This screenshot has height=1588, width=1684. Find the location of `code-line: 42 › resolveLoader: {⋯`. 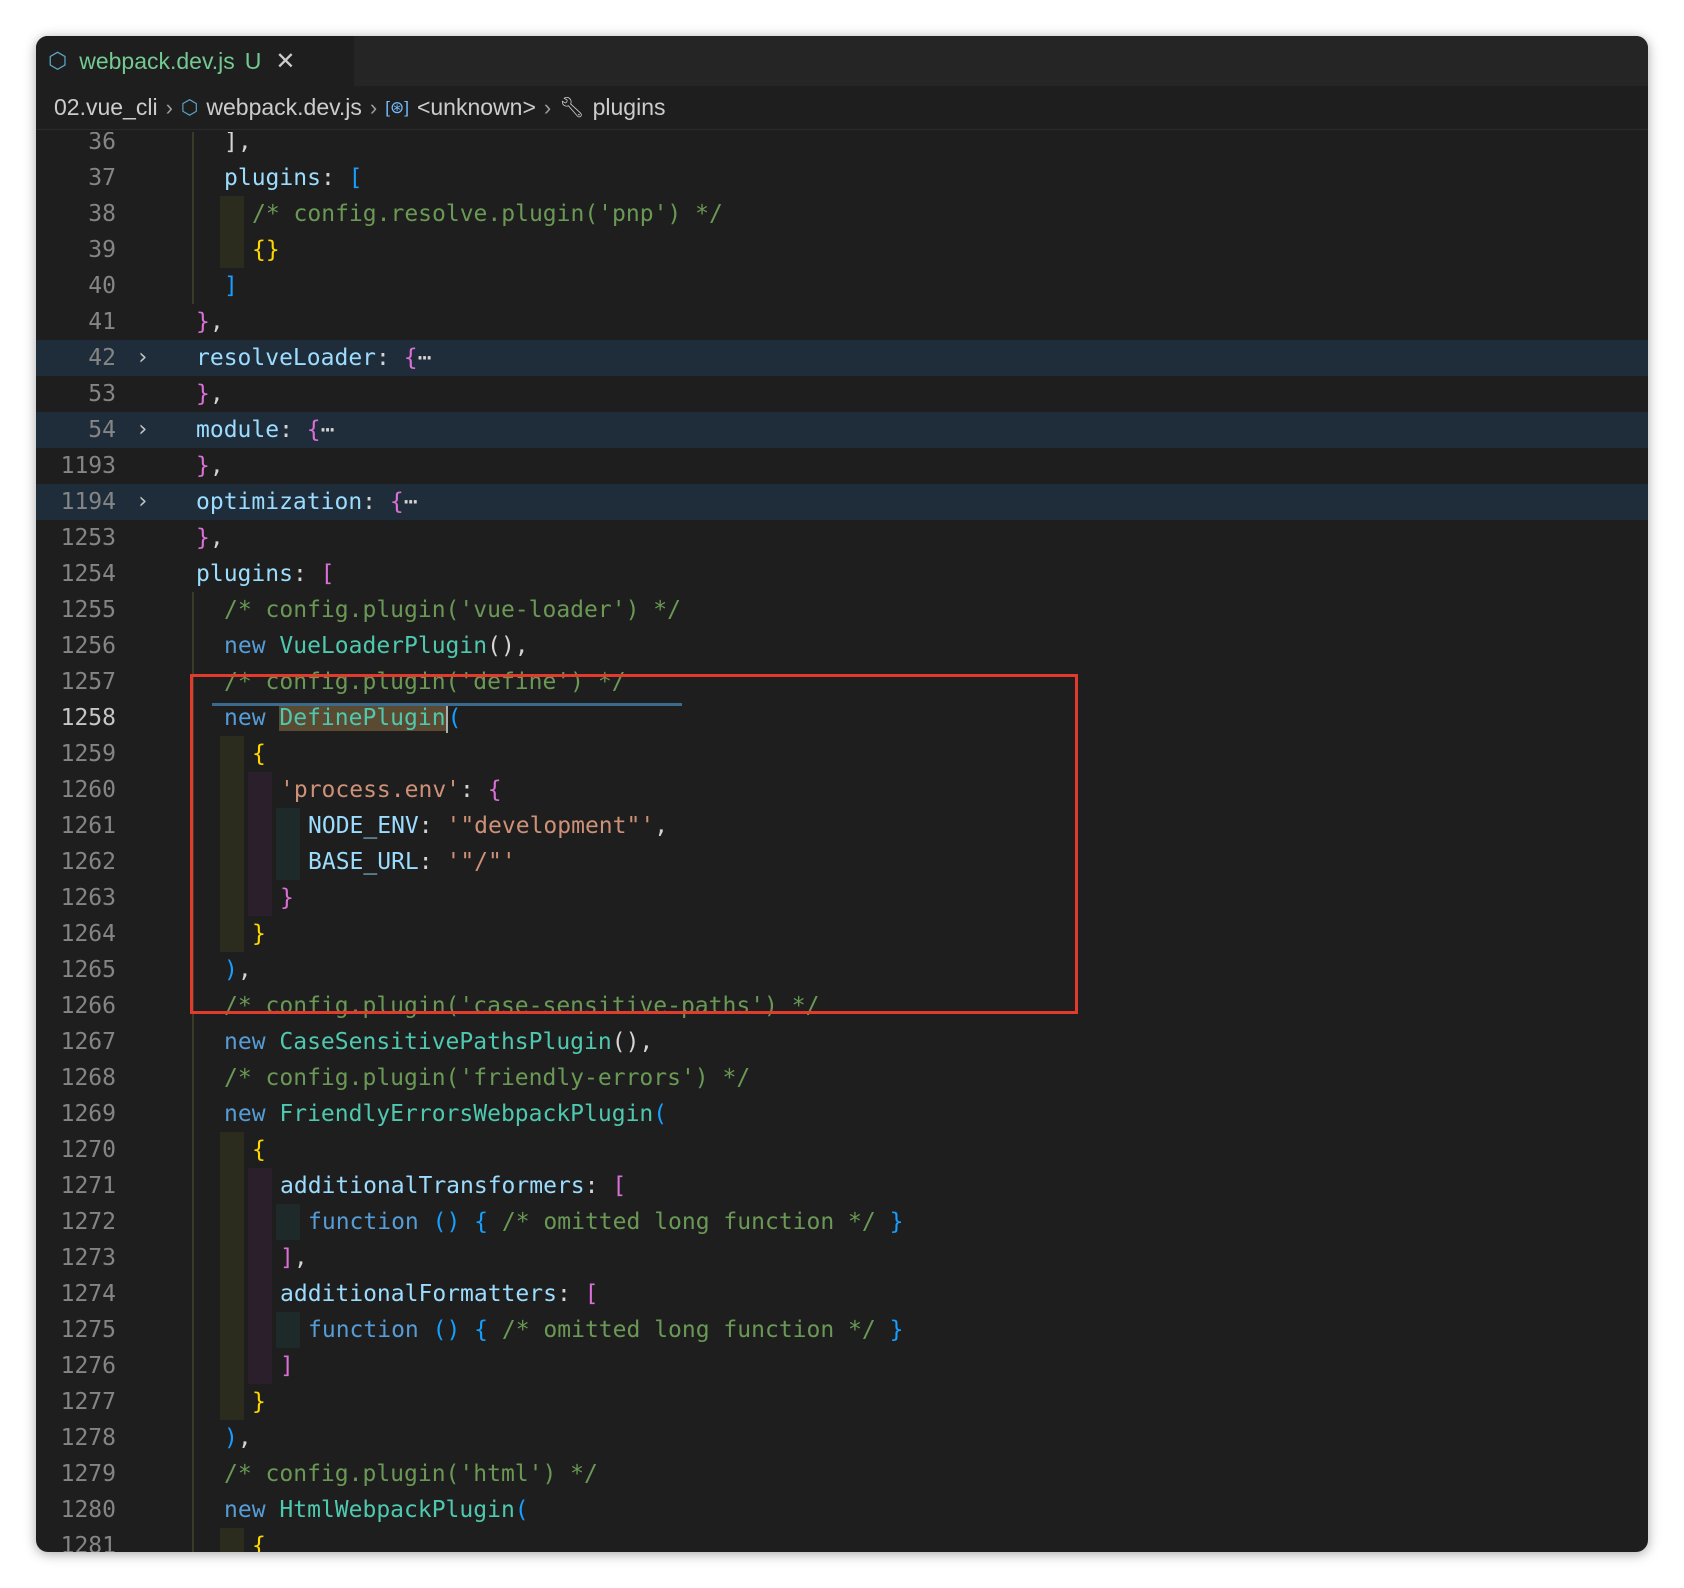

code-line: 42 › resolveLoader: {⋯ is located at coordinates (842, 358).